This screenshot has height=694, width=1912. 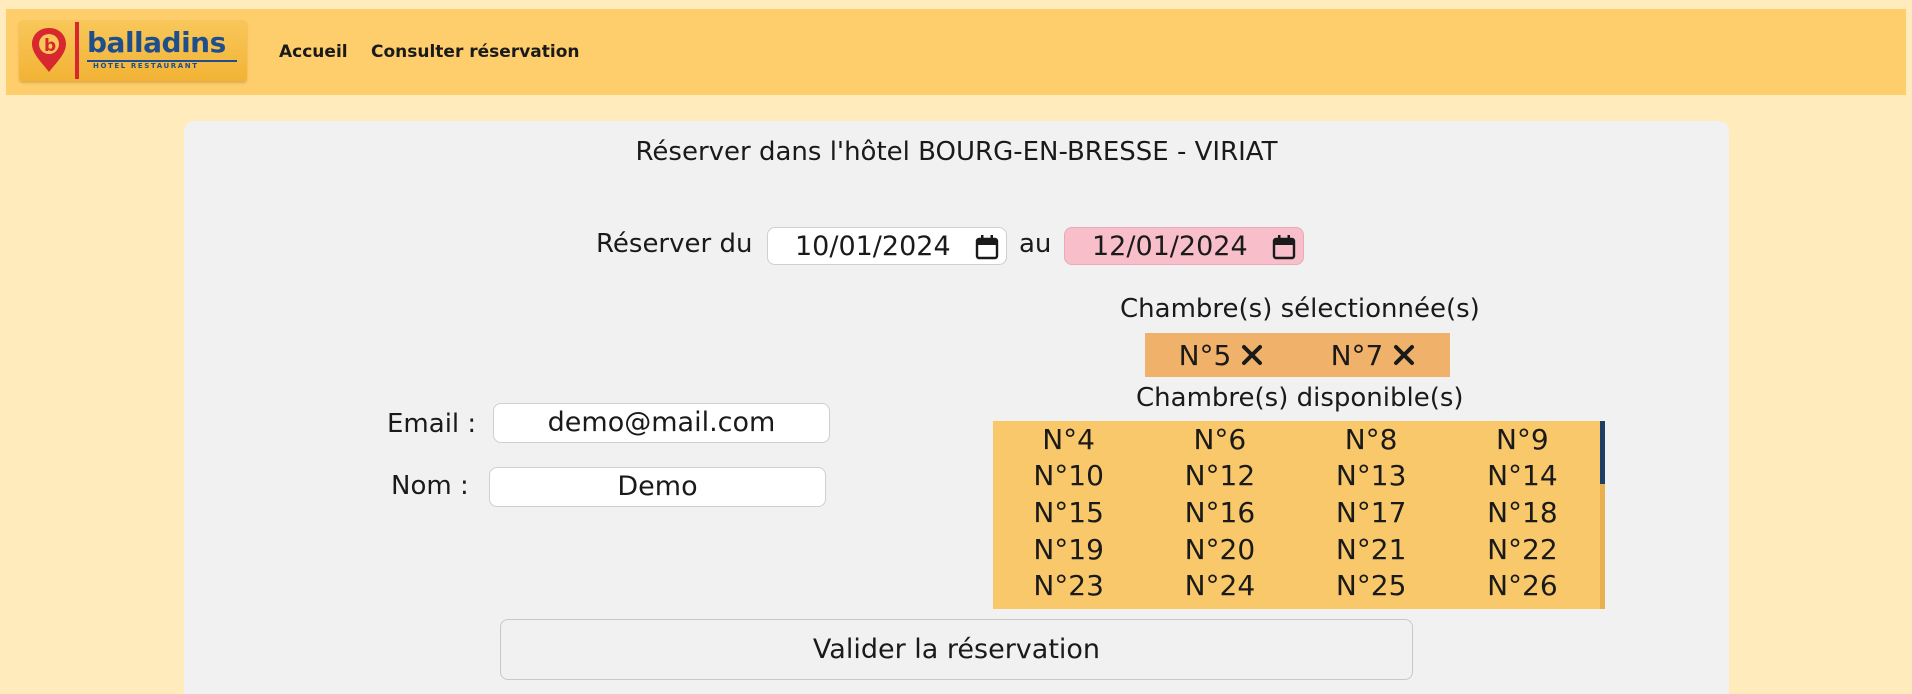 I want to click on available-room-item: N°18, so click(x=1522, y=512).